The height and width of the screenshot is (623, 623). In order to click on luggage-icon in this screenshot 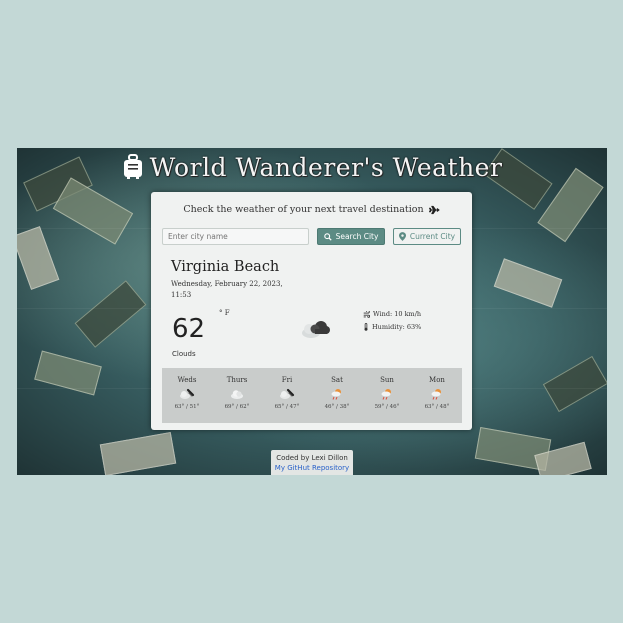, I will do `click(132, 166)`.